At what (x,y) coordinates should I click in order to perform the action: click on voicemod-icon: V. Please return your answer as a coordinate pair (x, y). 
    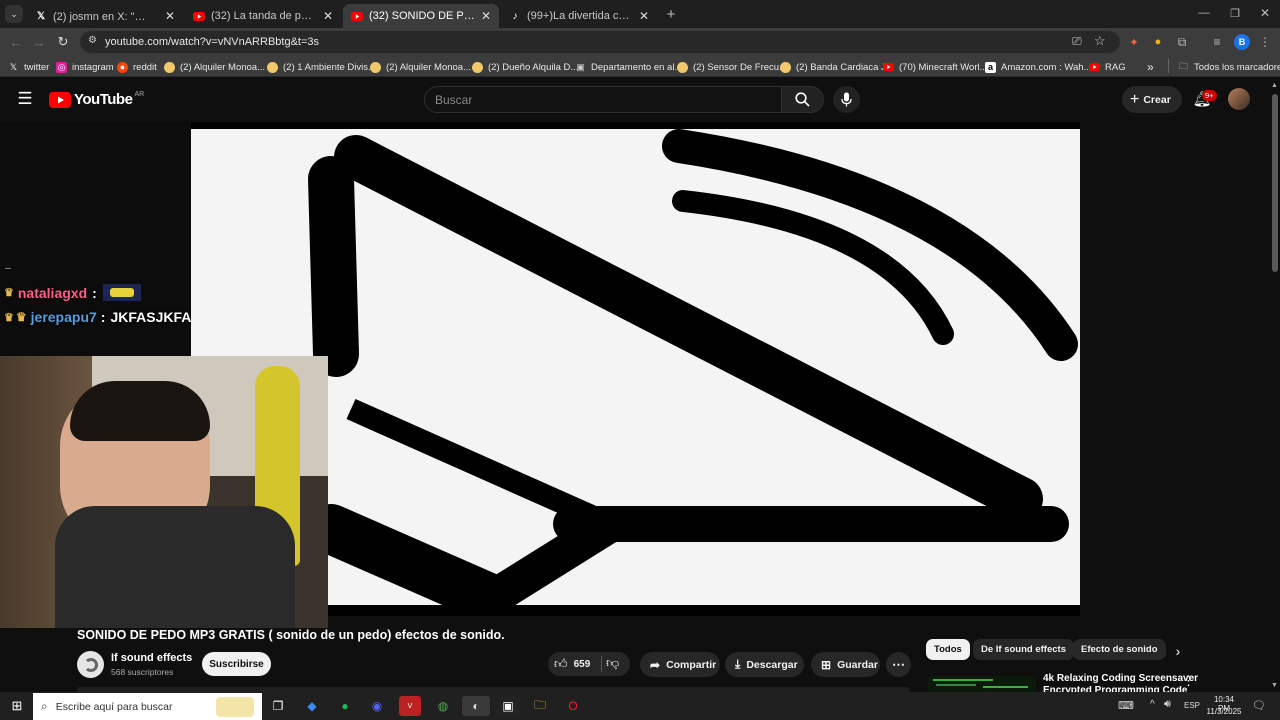
    Looking at the image, I should click on (410, 706).